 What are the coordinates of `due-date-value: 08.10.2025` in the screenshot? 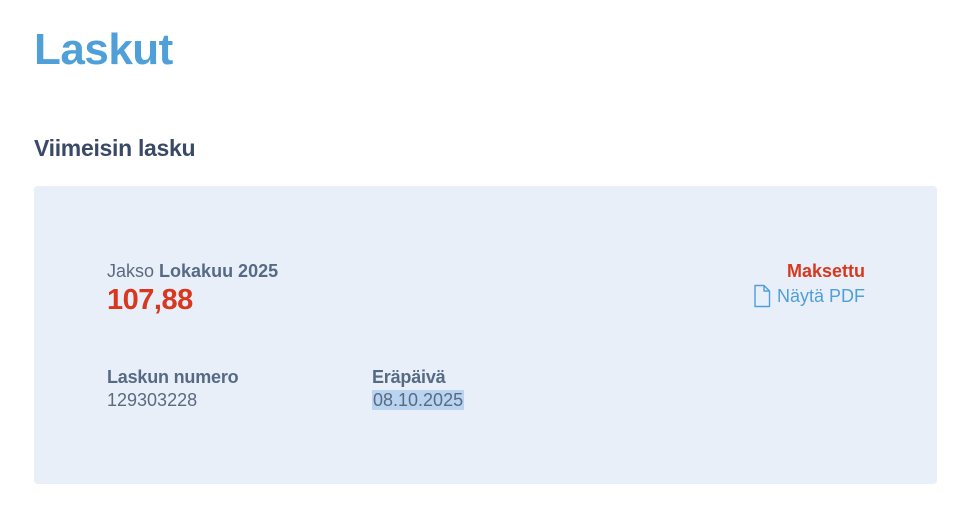 It's located at (418, 400).